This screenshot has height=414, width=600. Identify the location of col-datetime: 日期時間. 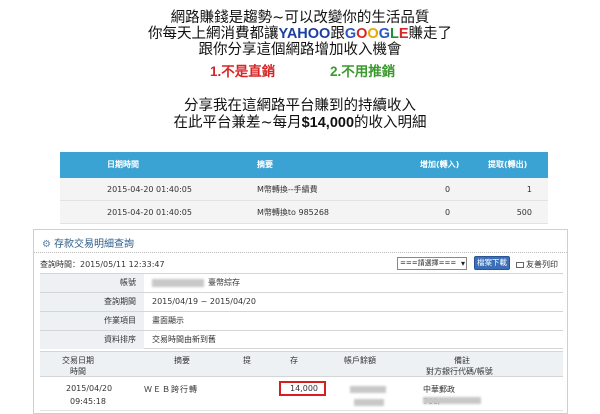
(123, 164).